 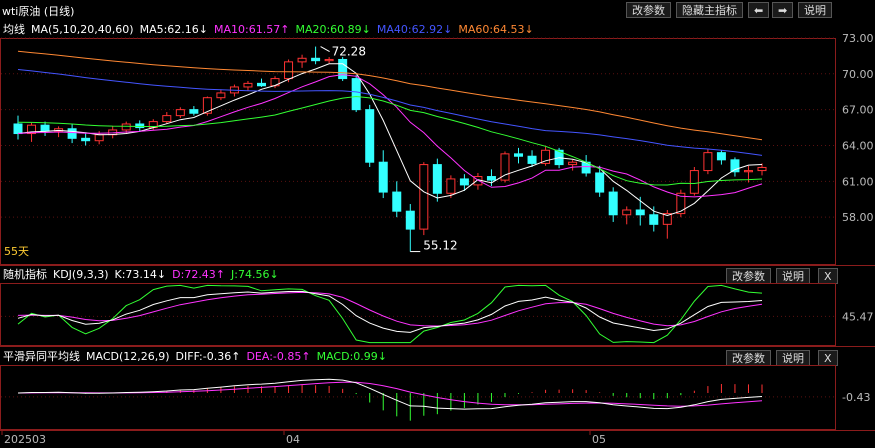 I want to click on kdj-d-line, so click(x=390, y=309).